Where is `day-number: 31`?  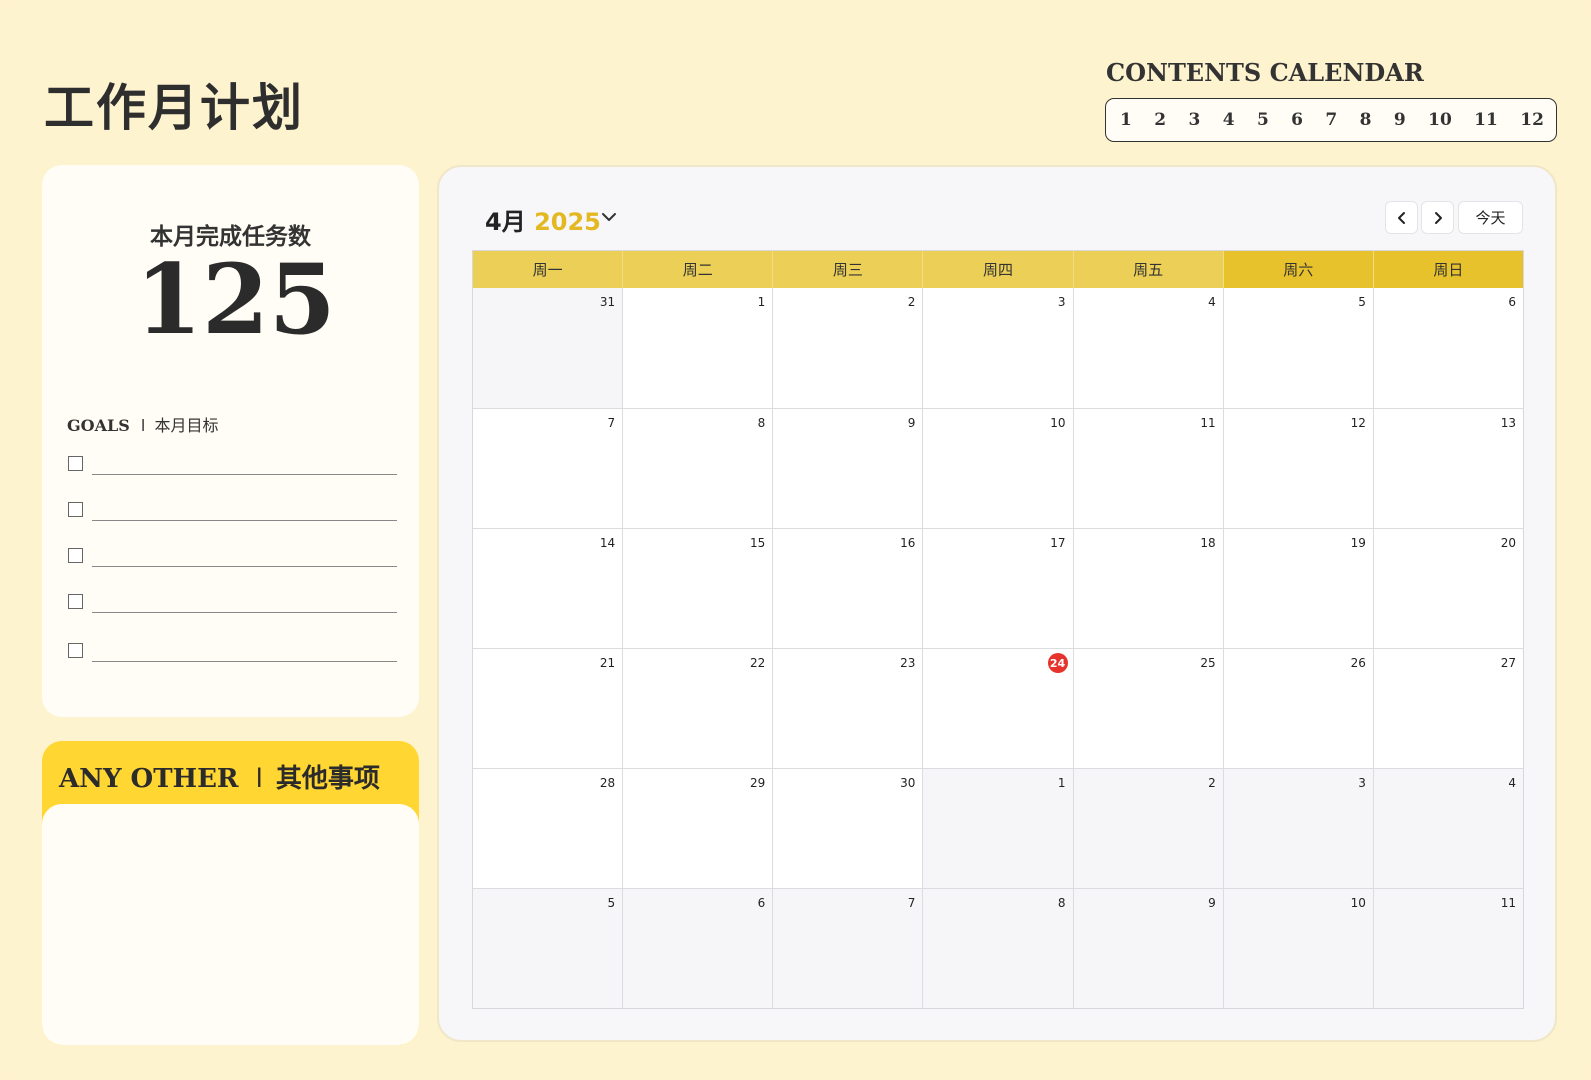 day-number: 31 is located at coordinates (607, 302).